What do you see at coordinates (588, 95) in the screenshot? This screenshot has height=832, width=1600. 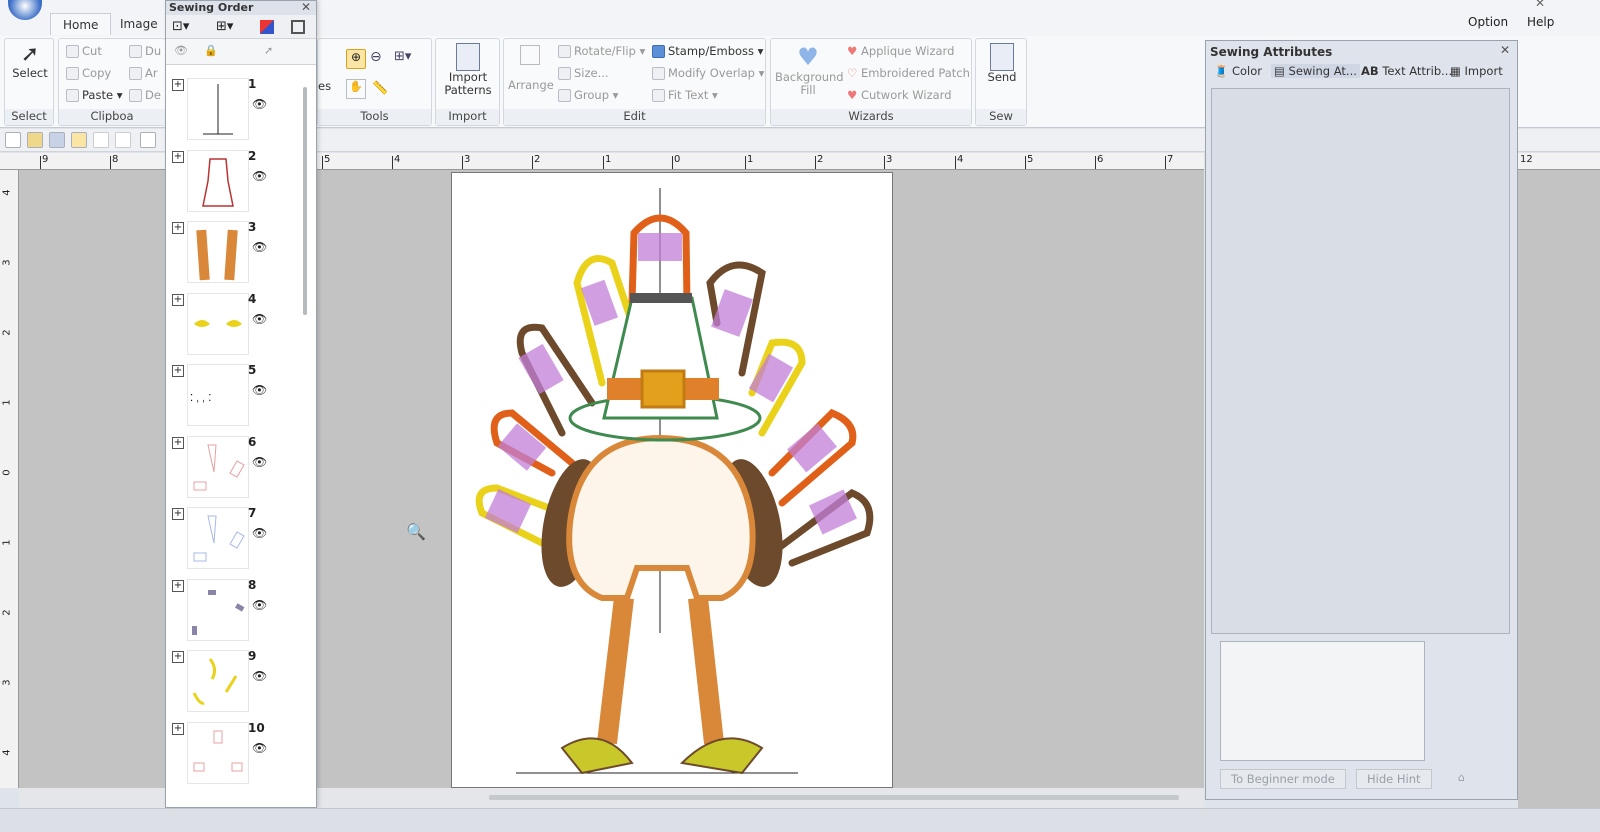 I see `group-button: Group ▾` at bounding box center [588, 95].